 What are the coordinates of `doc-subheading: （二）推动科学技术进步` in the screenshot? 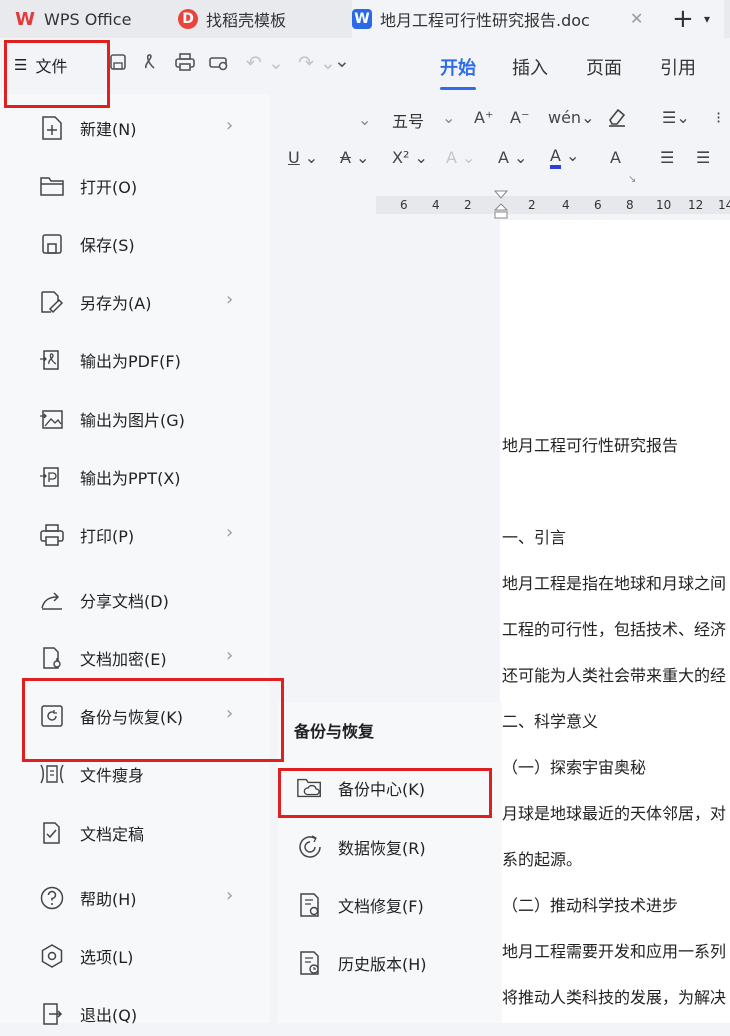 It's located at (590, 905).